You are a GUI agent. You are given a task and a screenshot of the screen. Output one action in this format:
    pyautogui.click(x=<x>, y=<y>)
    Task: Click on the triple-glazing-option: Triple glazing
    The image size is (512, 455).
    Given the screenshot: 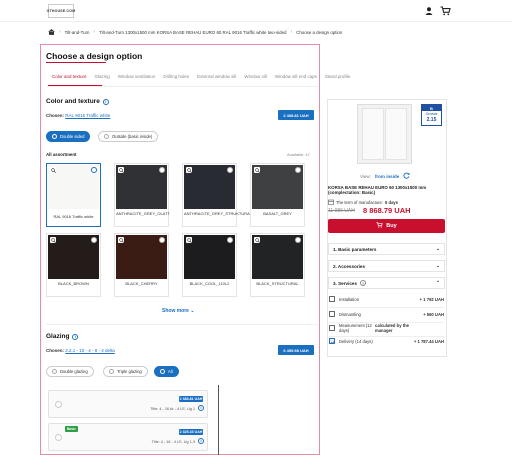 What is the action you would take?
    pyautogui.click(x=125, y=371)
    